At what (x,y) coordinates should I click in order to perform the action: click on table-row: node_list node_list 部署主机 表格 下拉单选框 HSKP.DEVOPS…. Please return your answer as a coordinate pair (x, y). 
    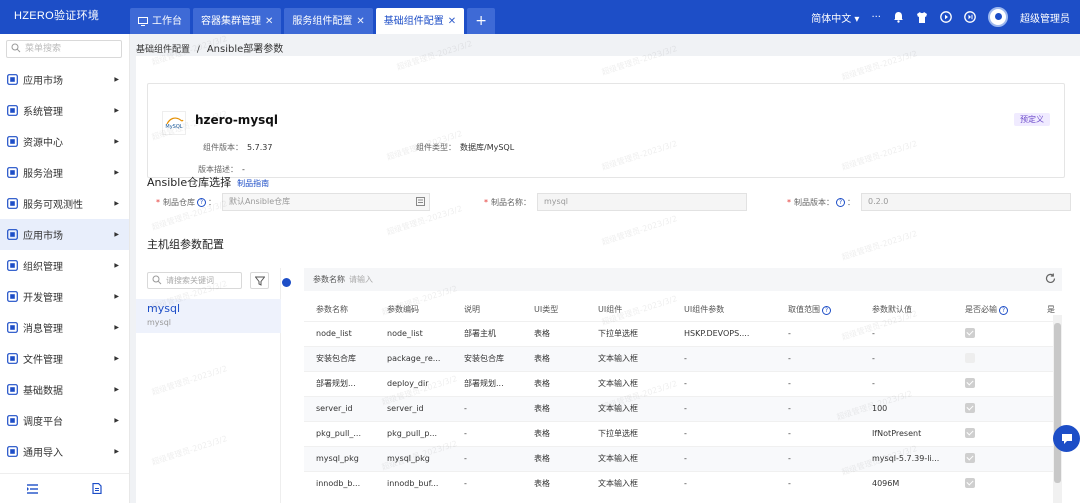
    Looking at the image, I should click on (680, 333).